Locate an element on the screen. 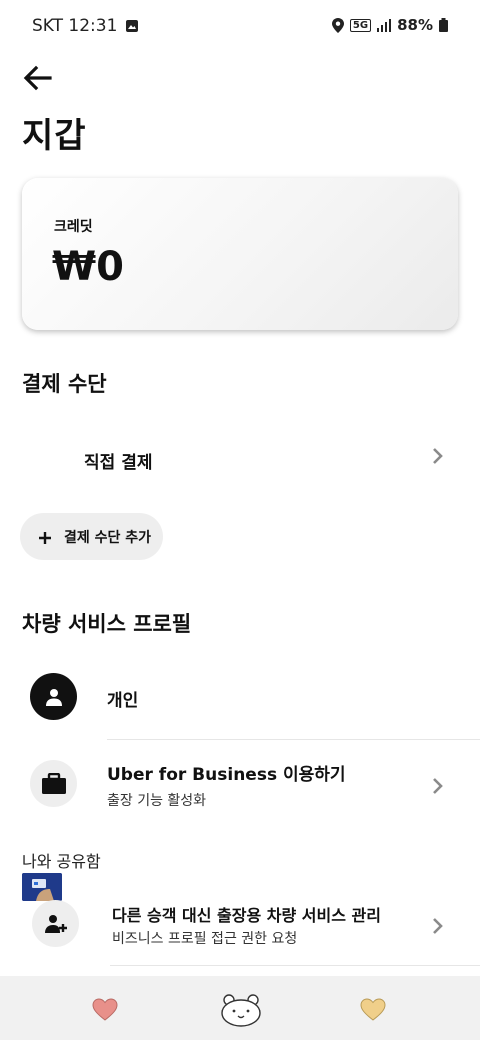  bear-face-icon is located at coordinates (241, 1010).